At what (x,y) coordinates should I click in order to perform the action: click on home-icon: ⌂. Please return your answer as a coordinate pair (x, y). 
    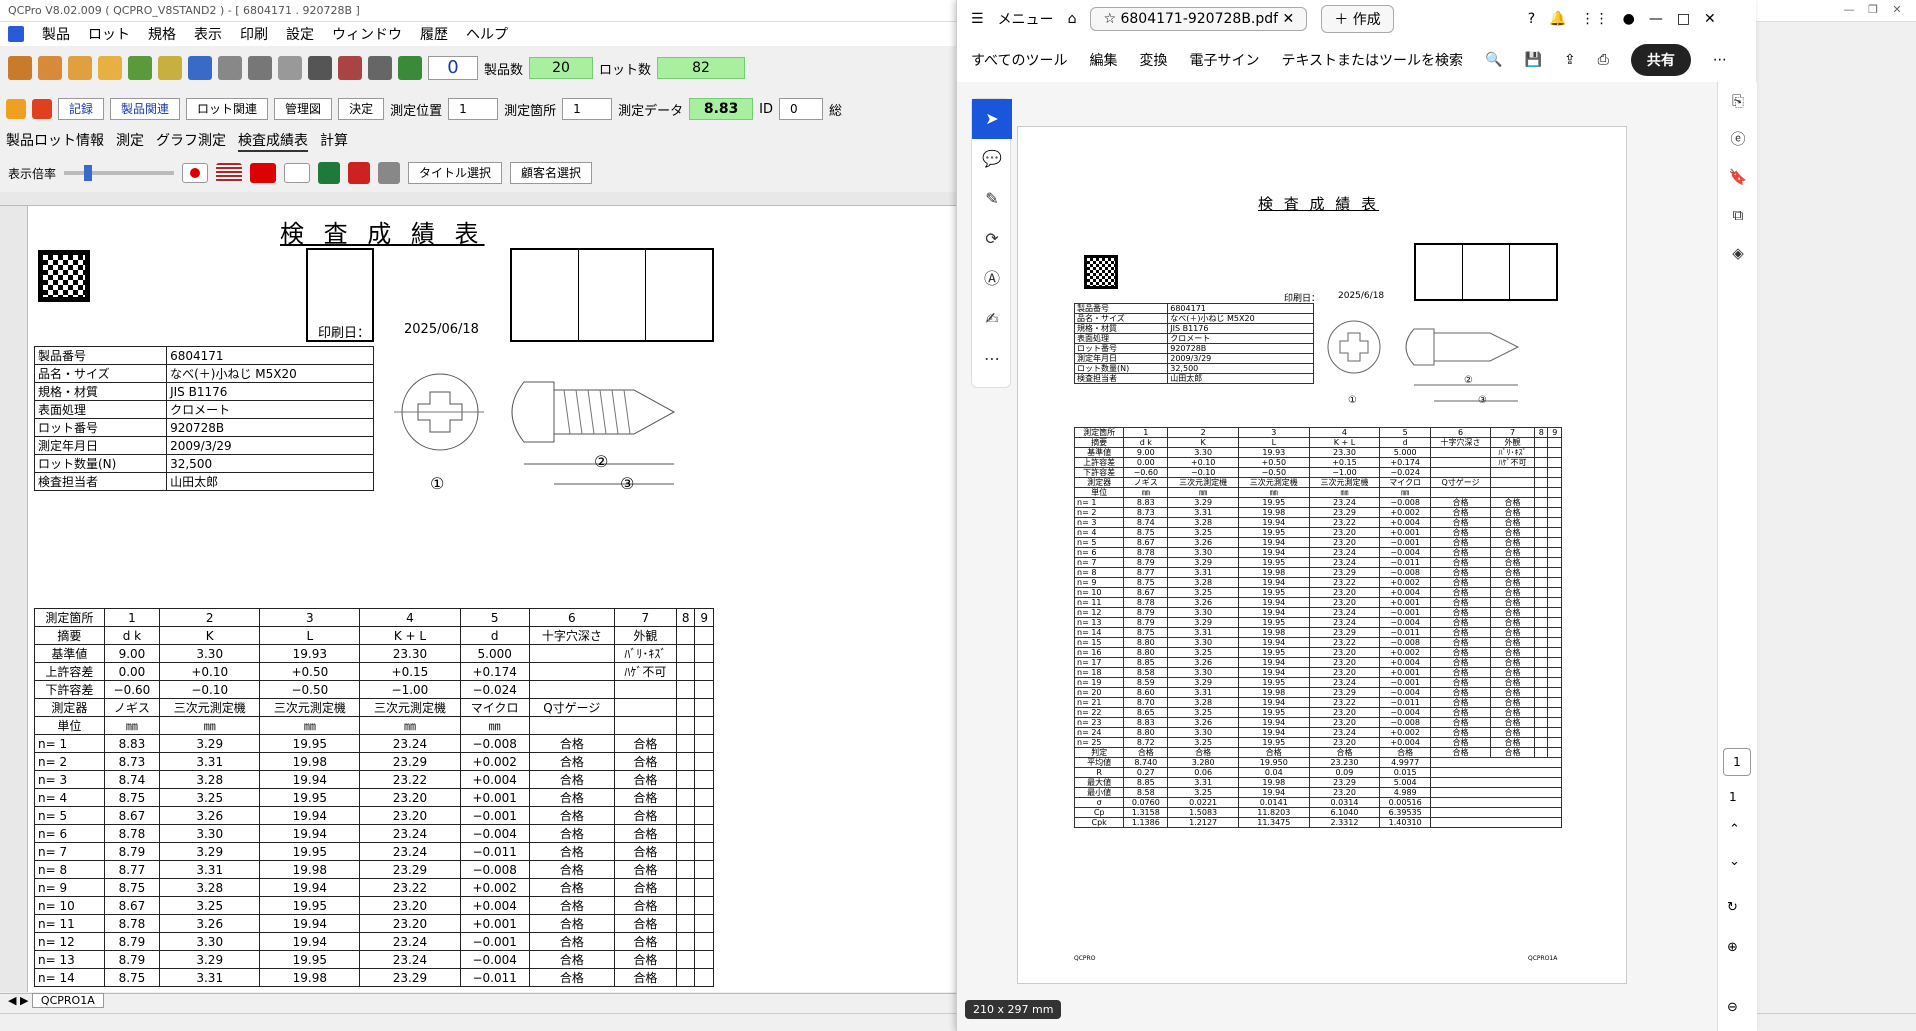
    Looking at the image, I should click on (1072, 19).